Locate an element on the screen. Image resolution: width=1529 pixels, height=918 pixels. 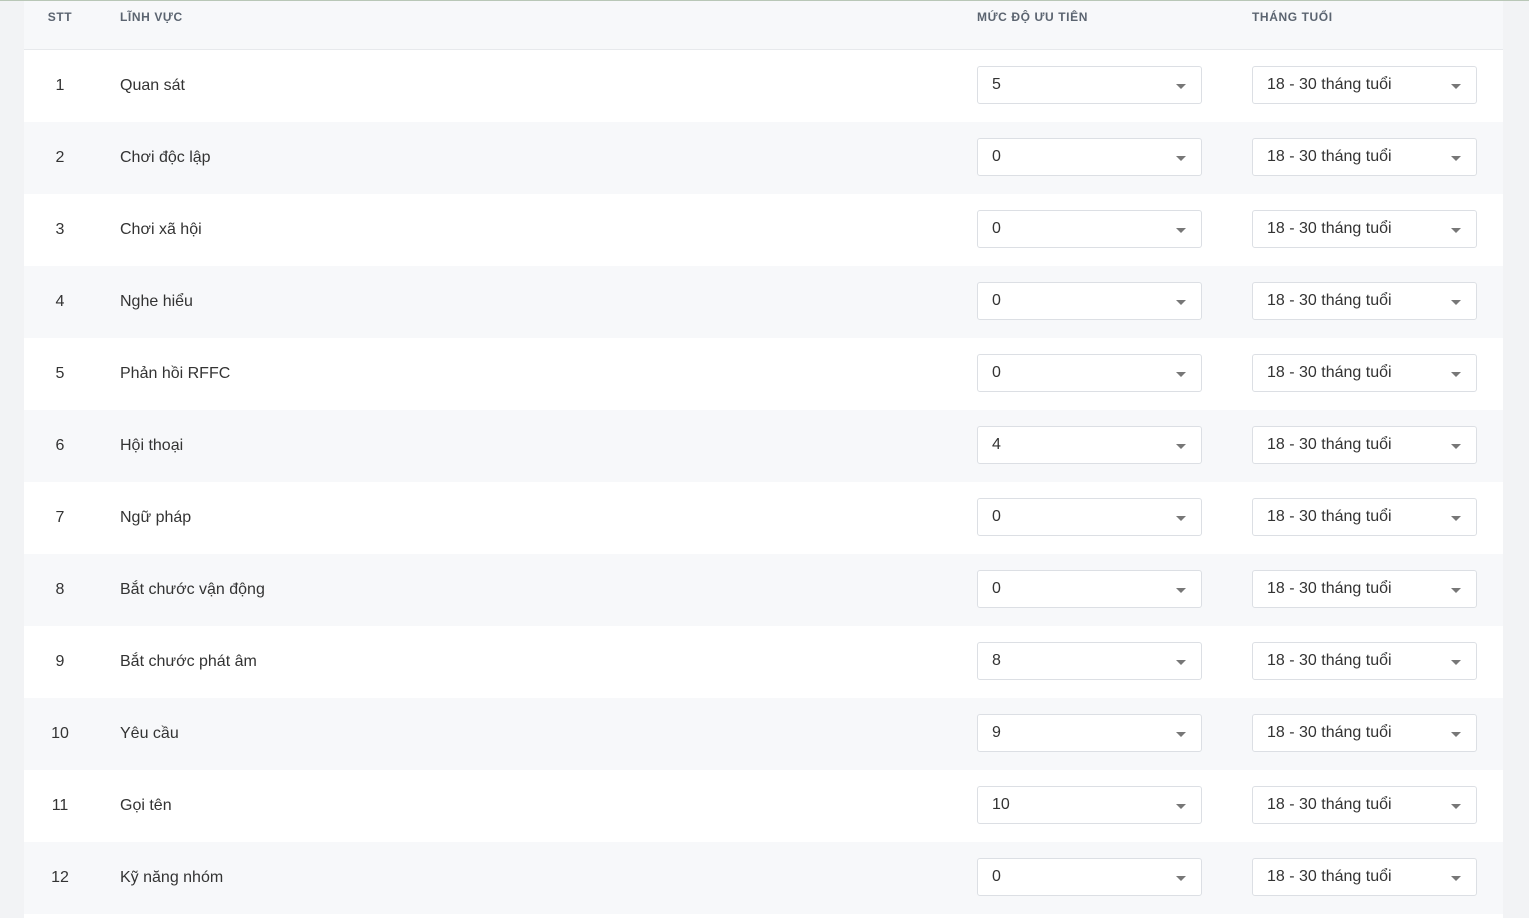
header-priority: MỨC ĐỘ ƯU TIÊN is located at coordinates (1032, 17).